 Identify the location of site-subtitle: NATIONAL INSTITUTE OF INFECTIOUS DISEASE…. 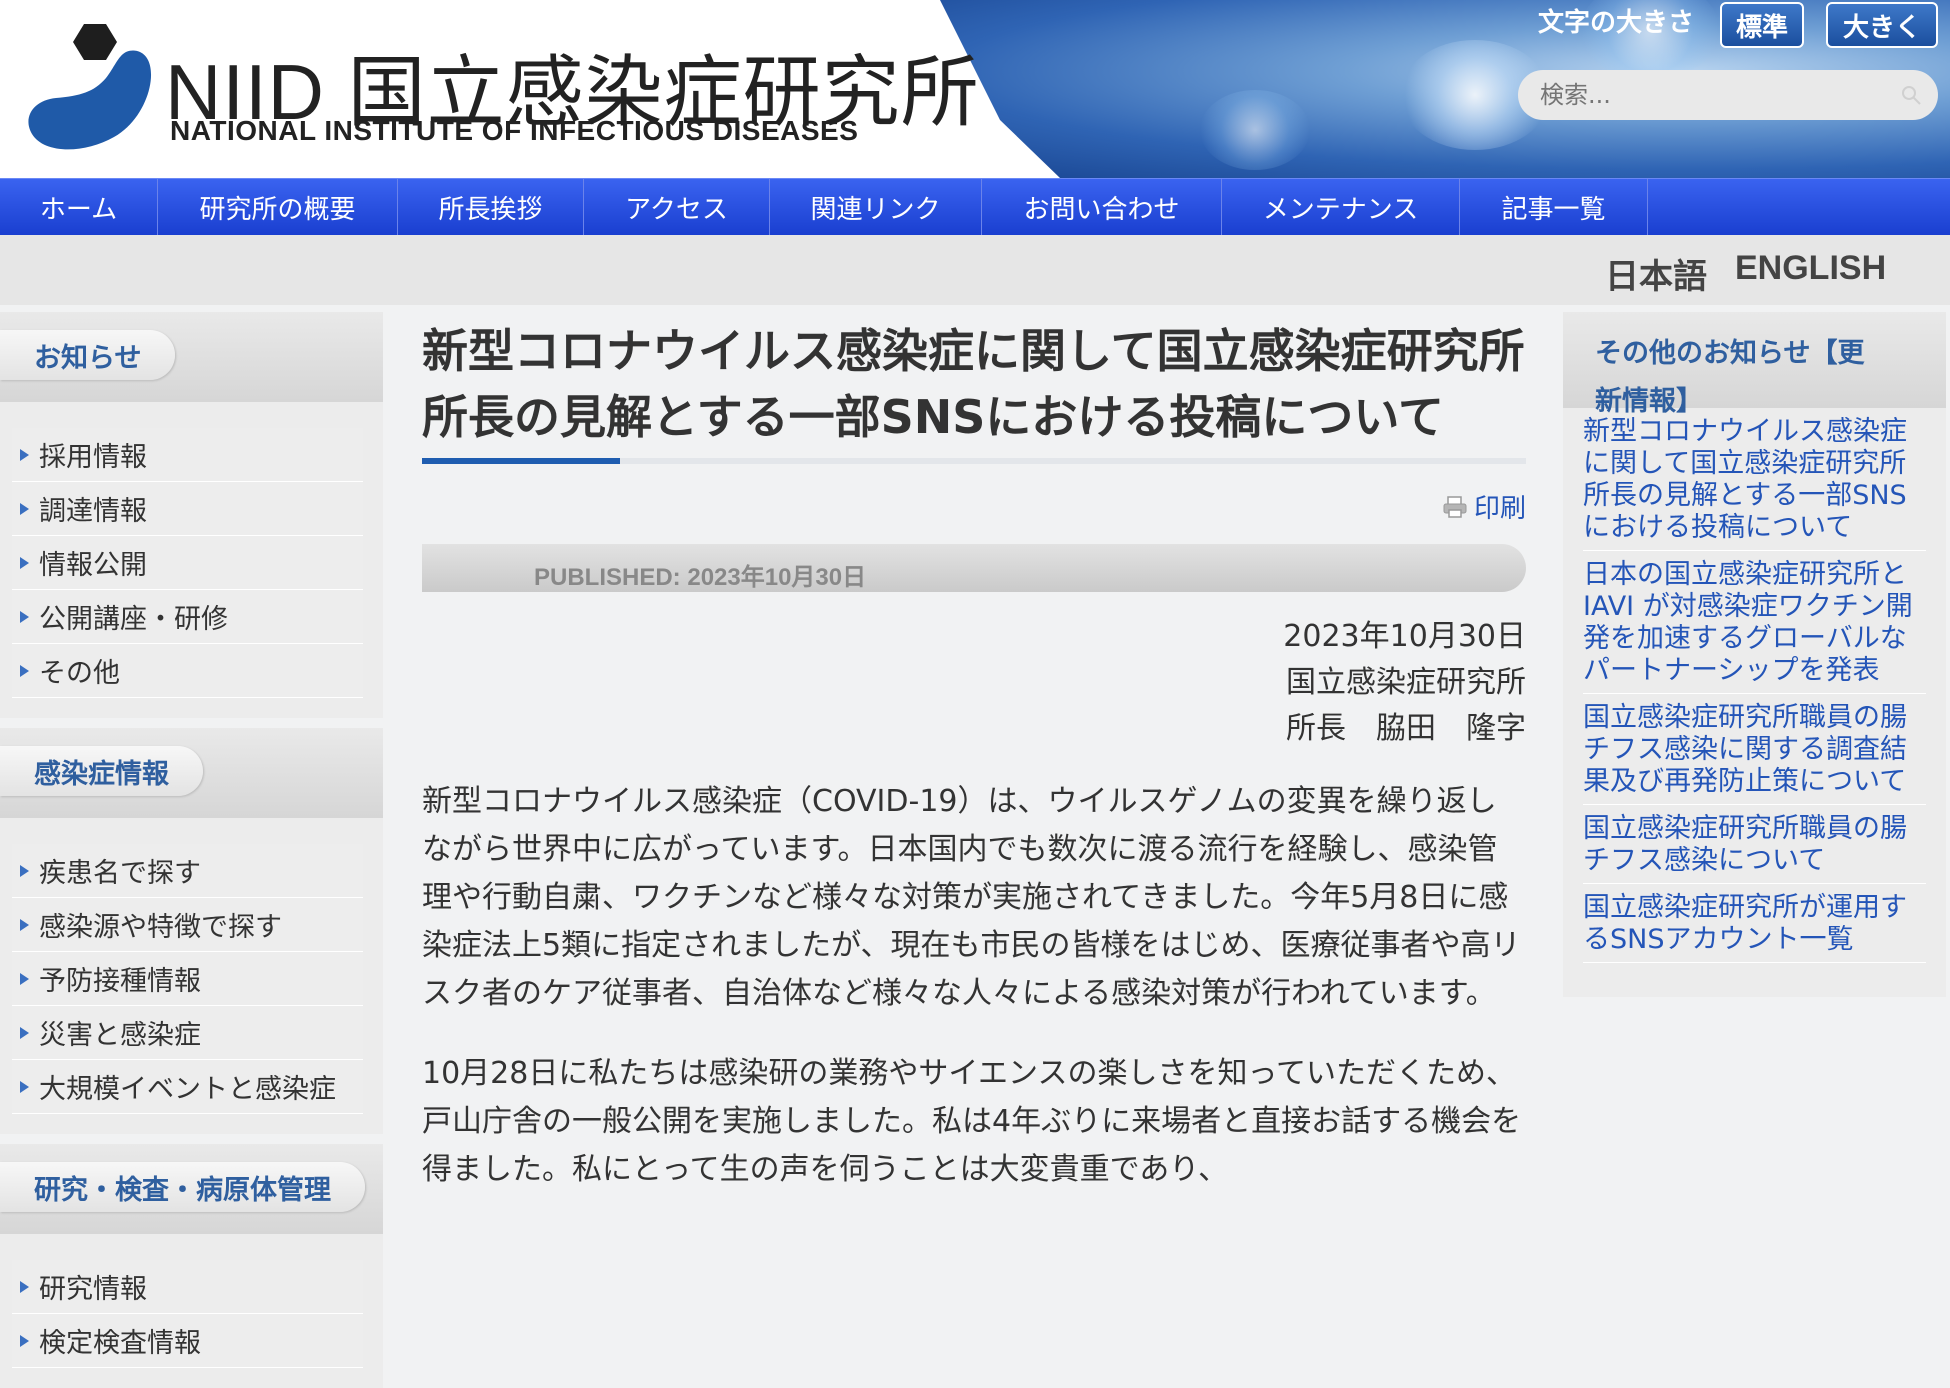
(514, 130).